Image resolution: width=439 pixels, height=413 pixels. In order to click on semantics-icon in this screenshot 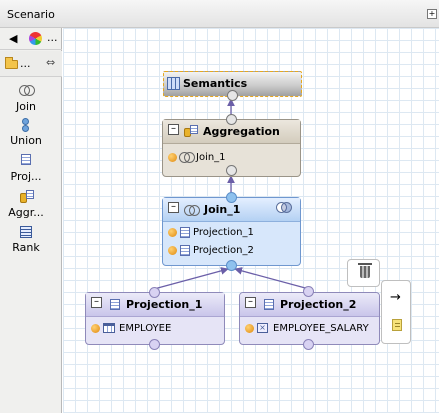, I will do `click(173, 83)`.